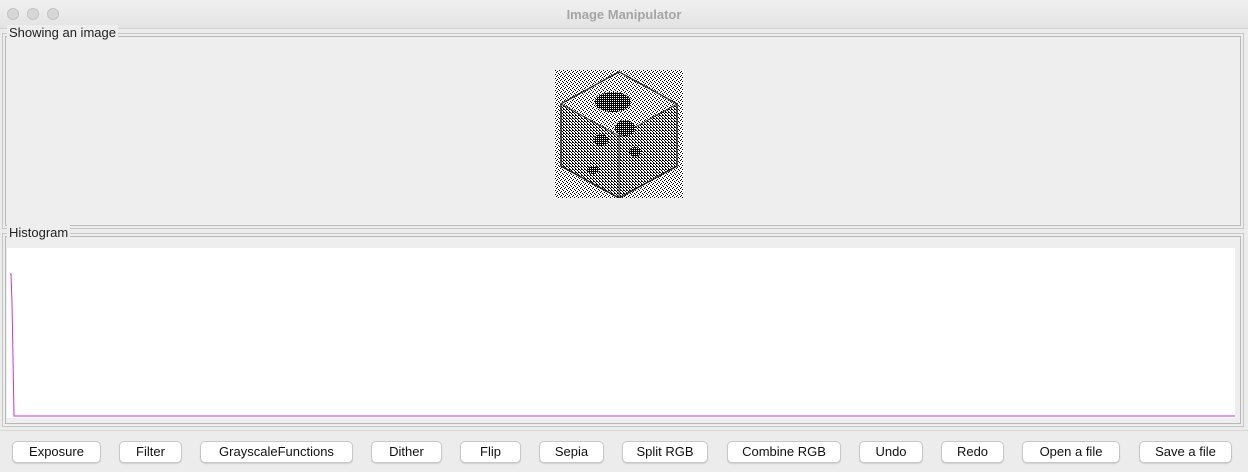  Describe the element at coordinates (784, 452) in the screenshot. I see `combine-rgb-button: Combine RGB` at that location.